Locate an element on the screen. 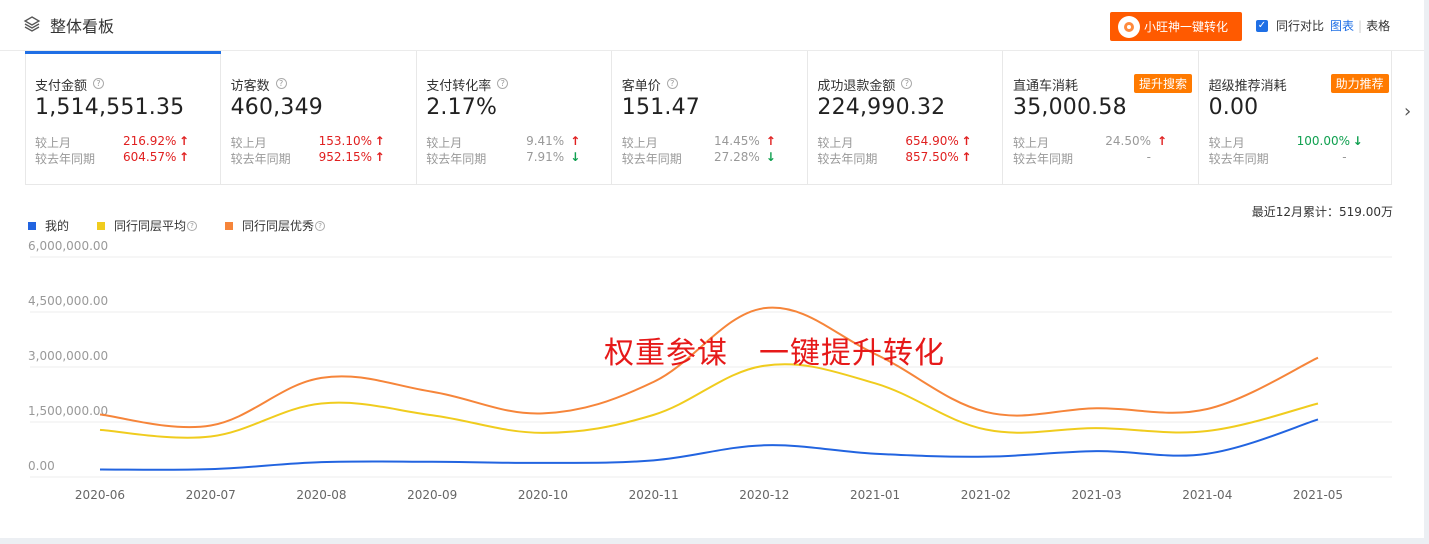 Image resolution: width=1429 pixels, height=544 pixels. comparison-row: 较上月 654.90% ↑ is located at coordinates (902, 142).